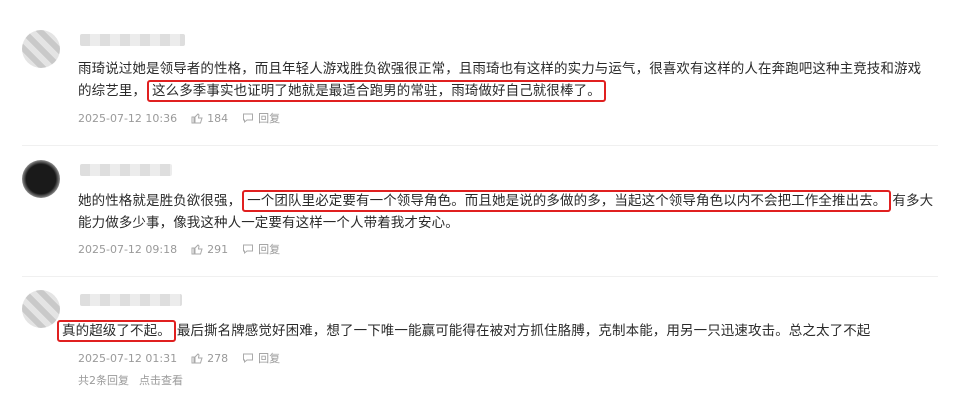  Describe the element at coordinates (161, 380) in the screenshot. I see `view-replies-link: 点击查看` at that location.